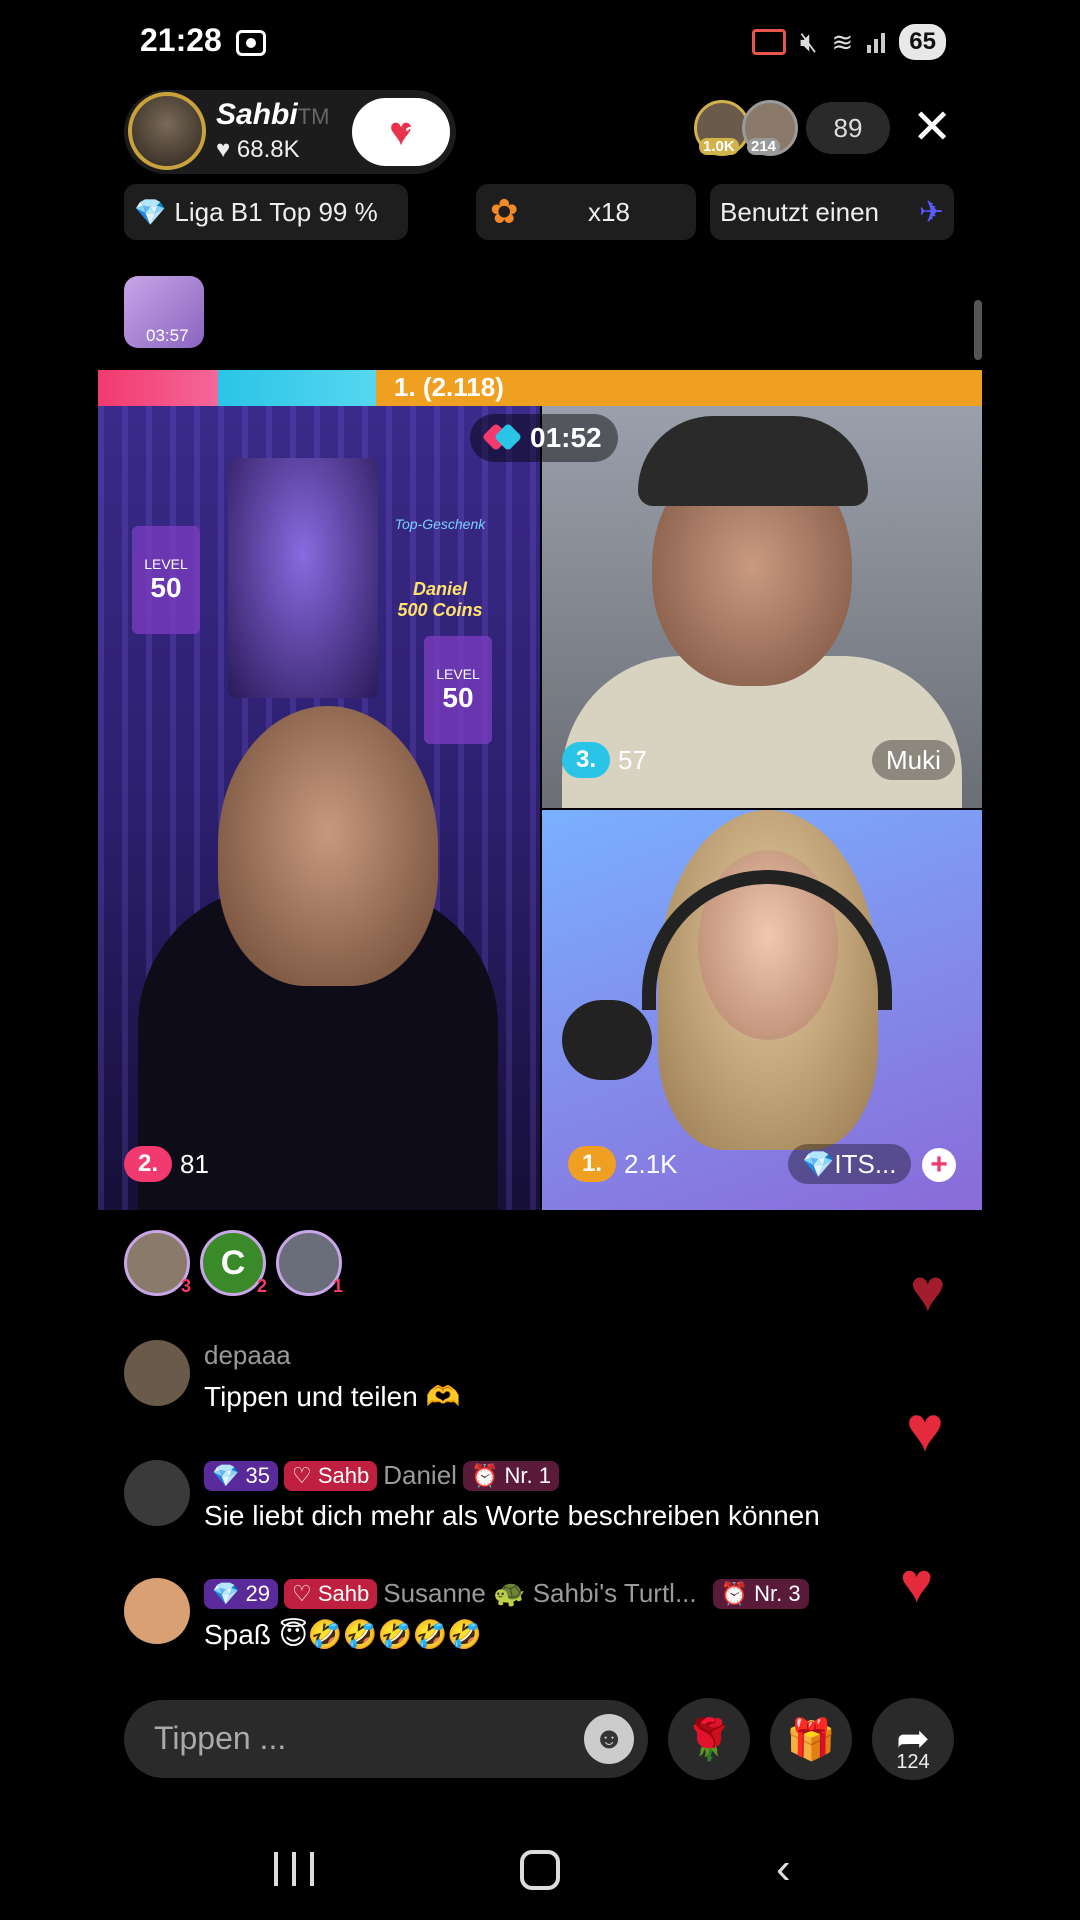 This screenshot has width=1080, height=1920. I want to click on lion-poster, so click(303, 578).